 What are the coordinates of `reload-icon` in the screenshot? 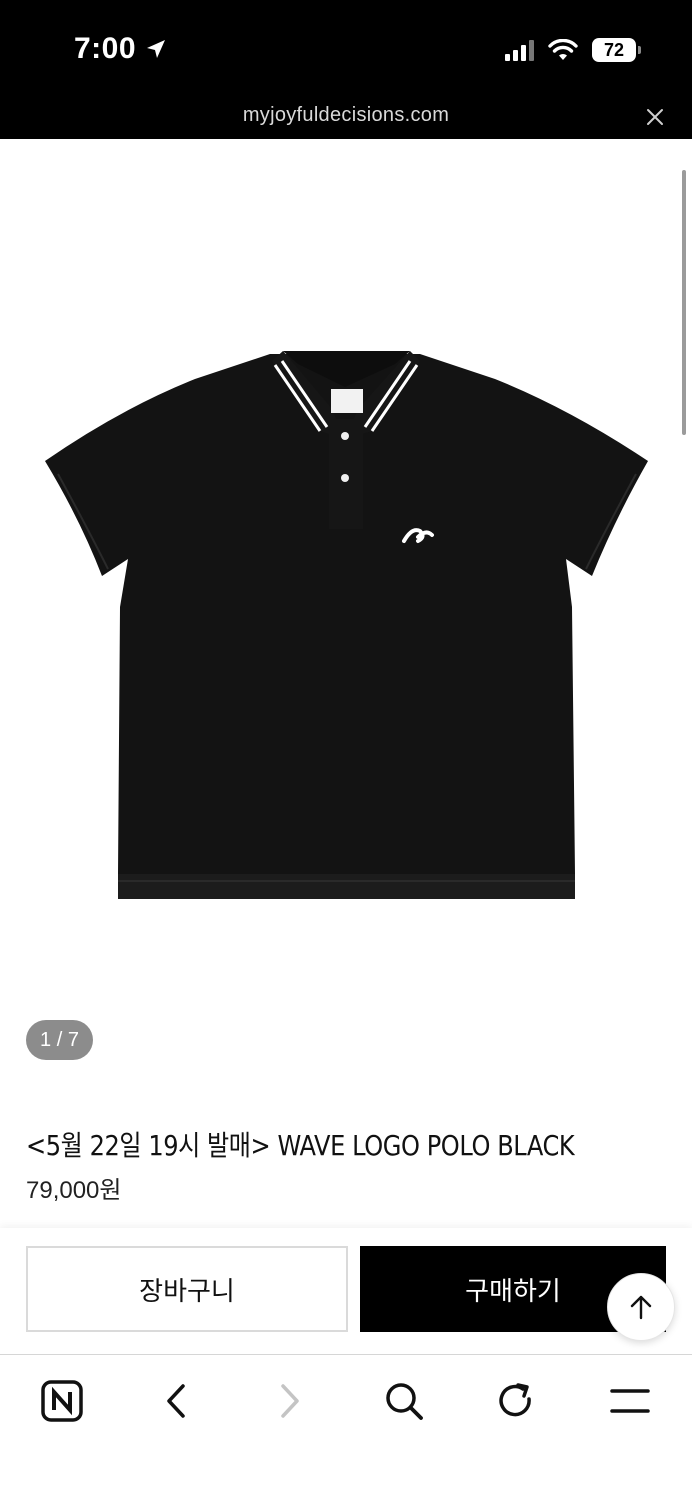 It's located at (515, 1400).